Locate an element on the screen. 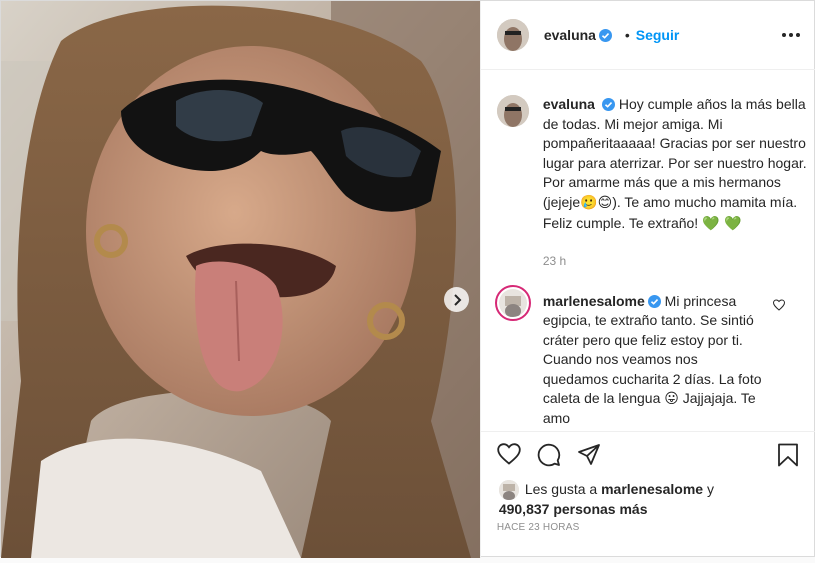 Image resolution: width=815 pixels, height=563 pixels. commenter-avatar is located at coordinates (512, 303).